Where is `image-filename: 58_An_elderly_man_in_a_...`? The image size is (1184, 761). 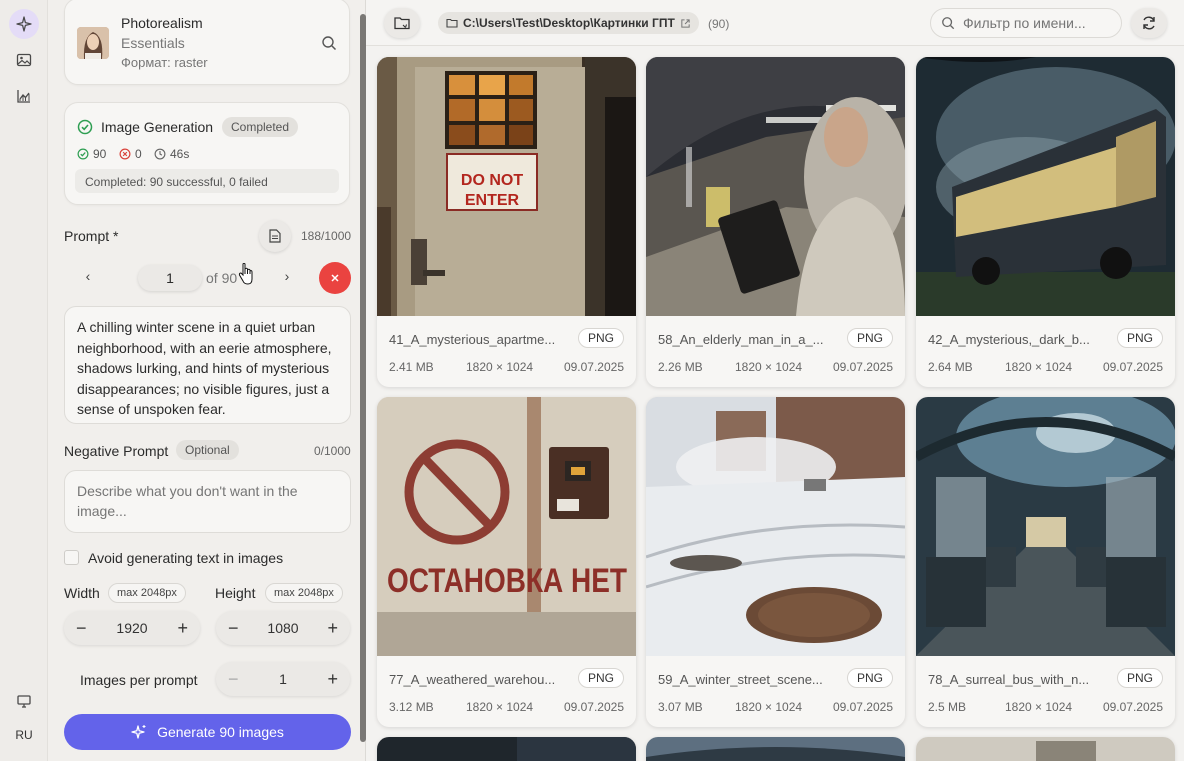 image-filename: 58_An_elderly_man_in_a_... is located at coordinates (741, 339).